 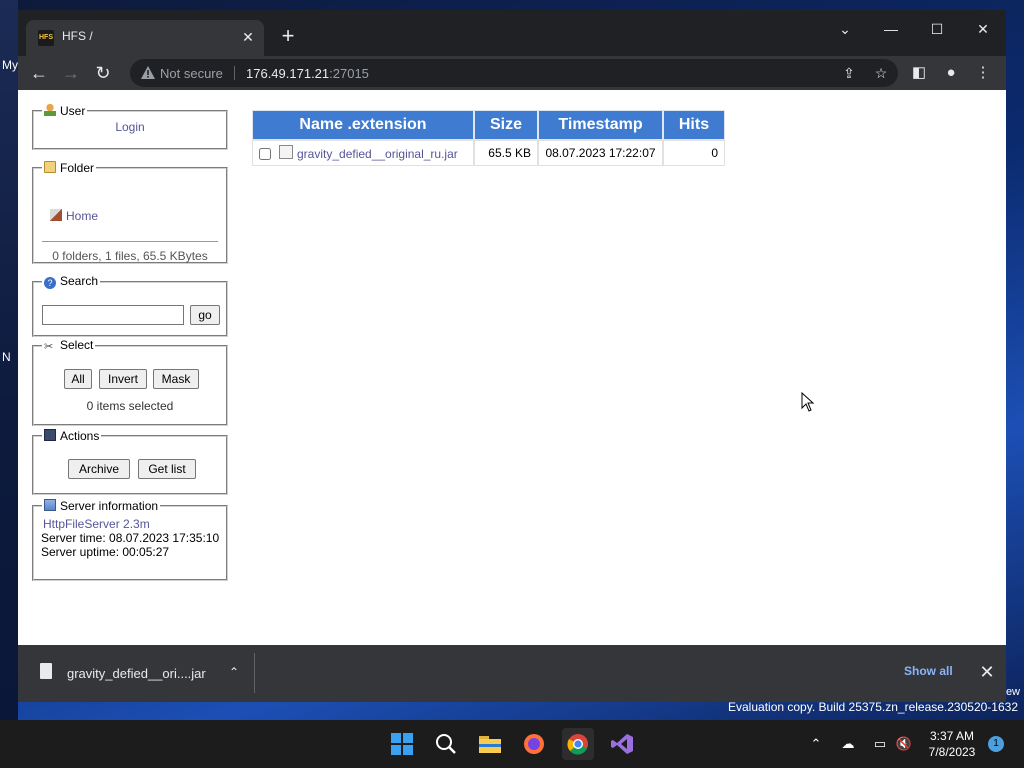 What do you see at coordinates (983, 73) in the screenshot?
I see `menu-kebab-icon: ⋮` at bounding box center [983, 73].